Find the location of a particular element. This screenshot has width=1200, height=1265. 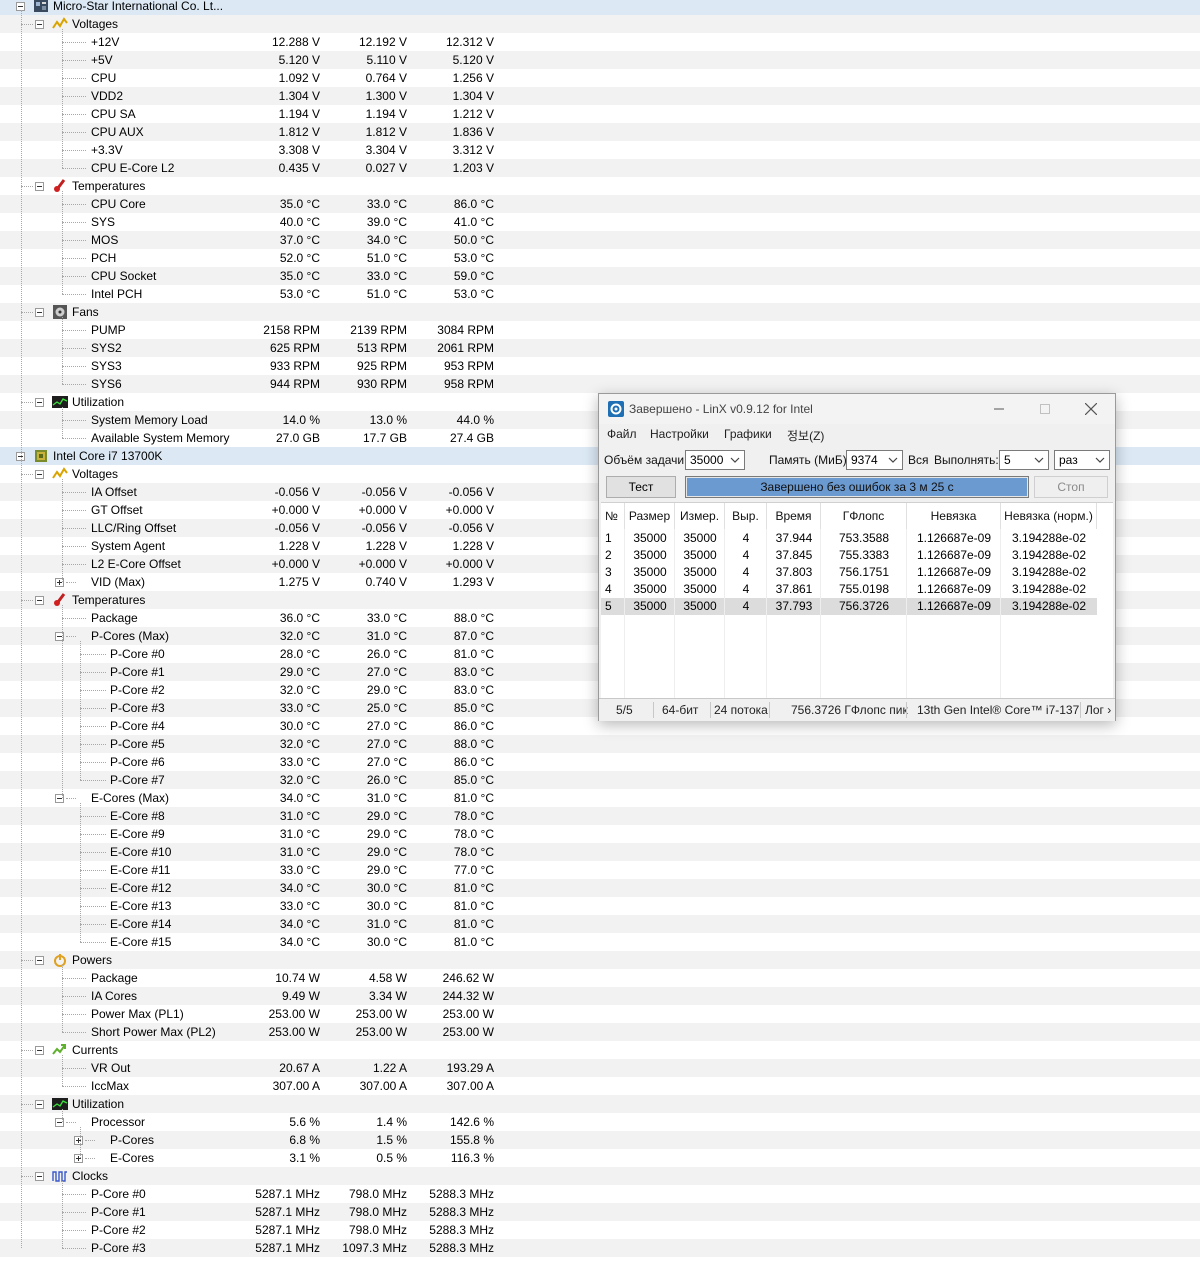

close-button is located at coordinates (1091, 409).